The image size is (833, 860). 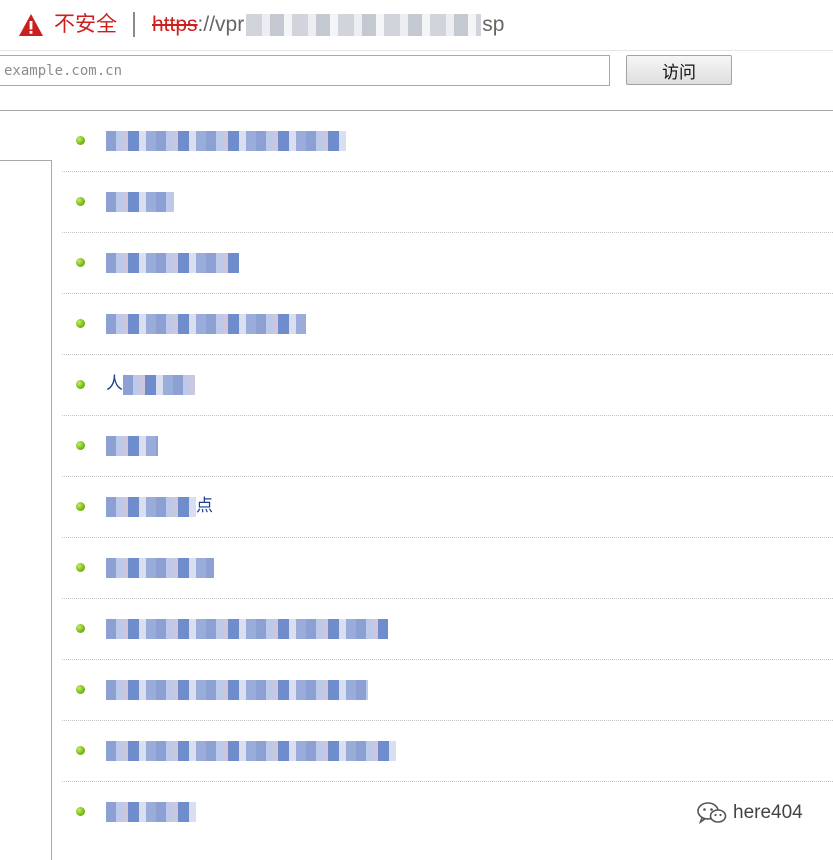 What do you see at coordinates (114, 383) in the screenshot?
I see `link-text: 人` at bounding box center [114, 383].